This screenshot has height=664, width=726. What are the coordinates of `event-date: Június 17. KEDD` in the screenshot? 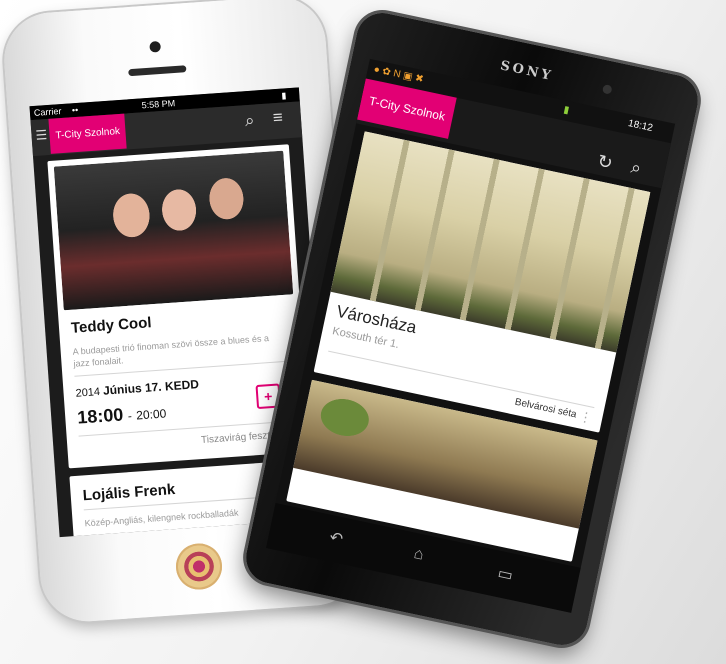 It's located at (151, 387).